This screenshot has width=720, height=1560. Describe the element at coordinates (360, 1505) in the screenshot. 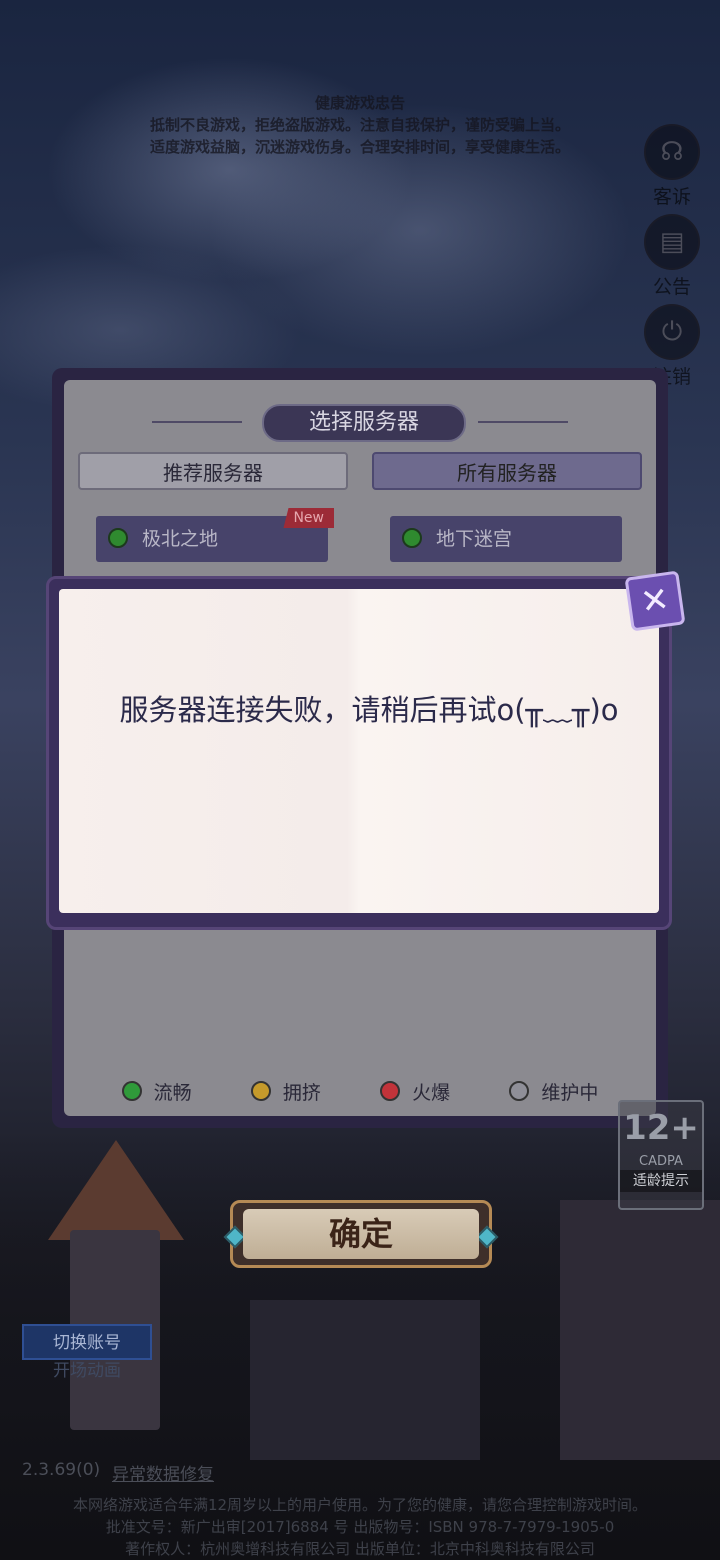

I see `footer-line: 本网络游戏适合年满12周岁以上的用户使用。为了您的健康，请您合理控制游戏时间。` at that location.